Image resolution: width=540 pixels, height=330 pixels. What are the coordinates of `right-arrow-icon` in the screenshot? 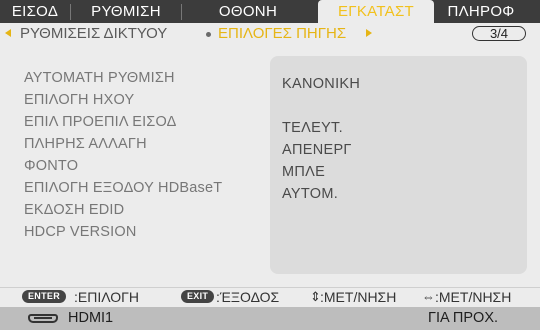 It's located at (369, 33).